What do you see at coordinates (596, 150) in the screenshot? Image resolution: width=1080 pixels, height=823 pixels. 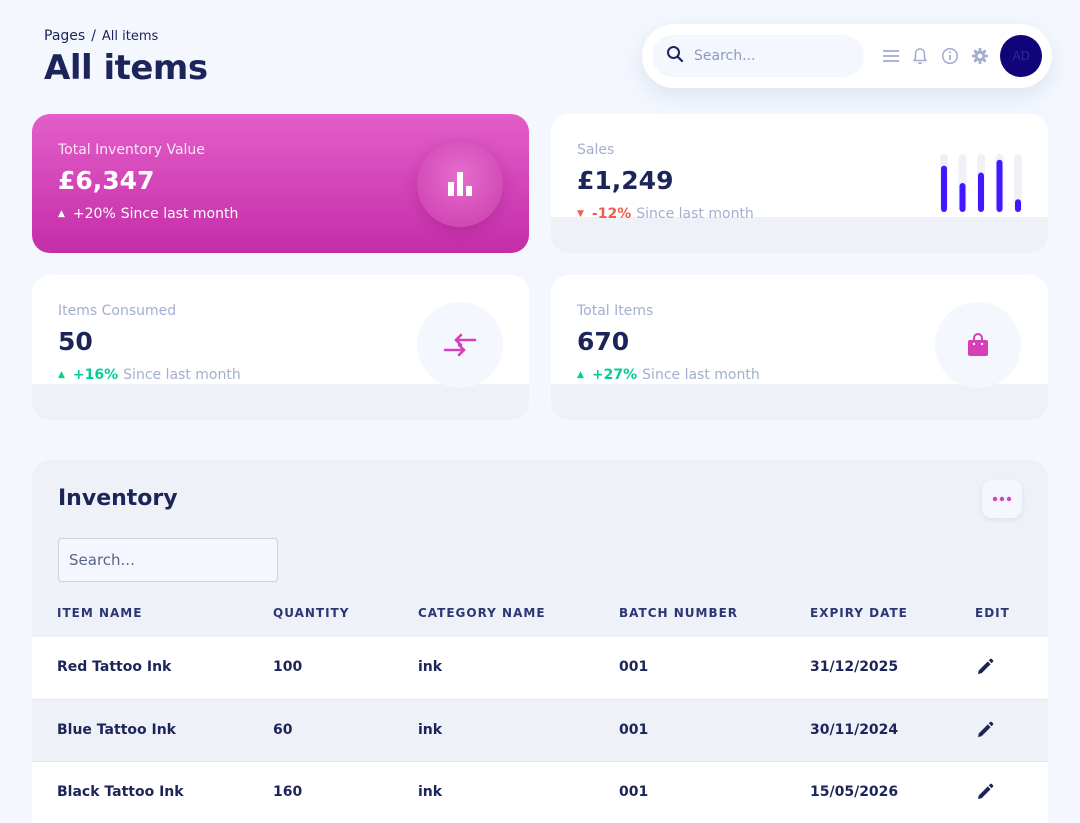 I see `stat-title: Sales` at bounding box center [596, 150].